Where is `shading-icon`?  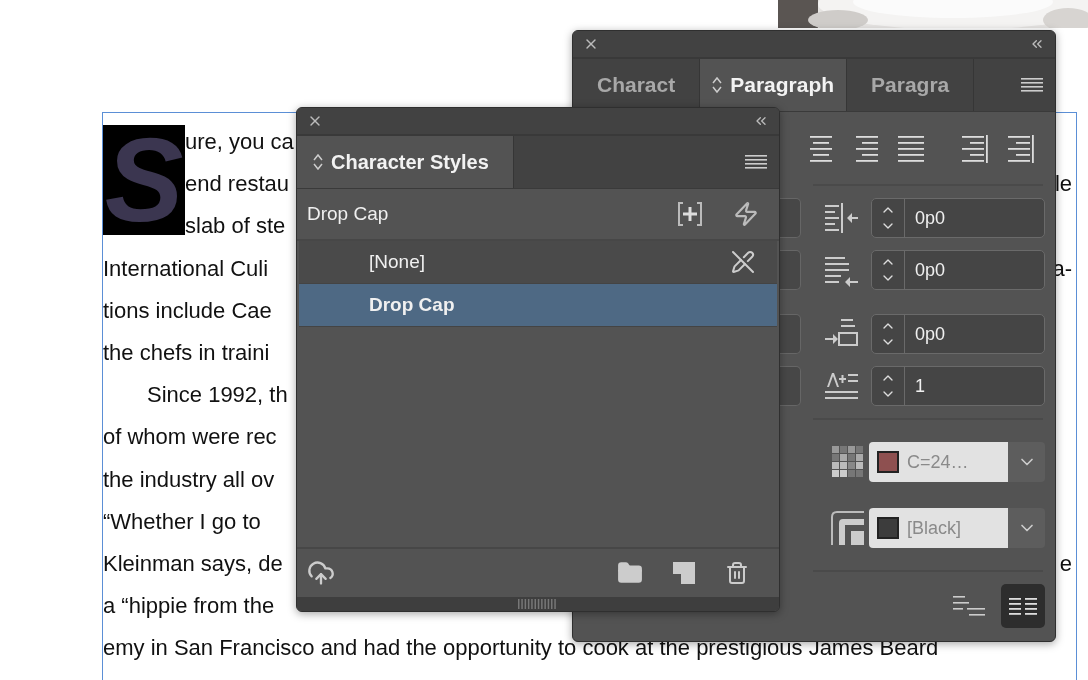
shading-icon is located at coordinates (848, 462).